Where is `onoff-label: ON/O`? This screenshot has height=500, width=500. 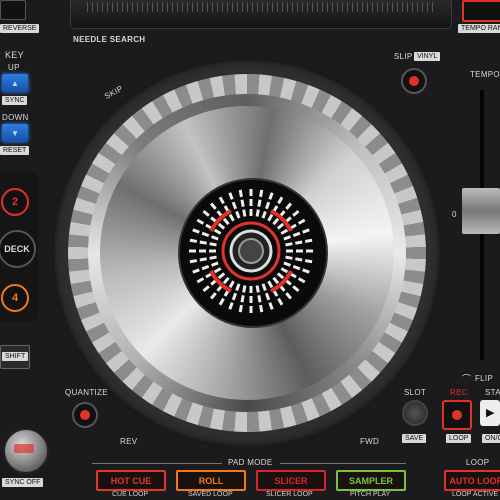 onoff-label: ON/O is located at coordinates (491, 438).